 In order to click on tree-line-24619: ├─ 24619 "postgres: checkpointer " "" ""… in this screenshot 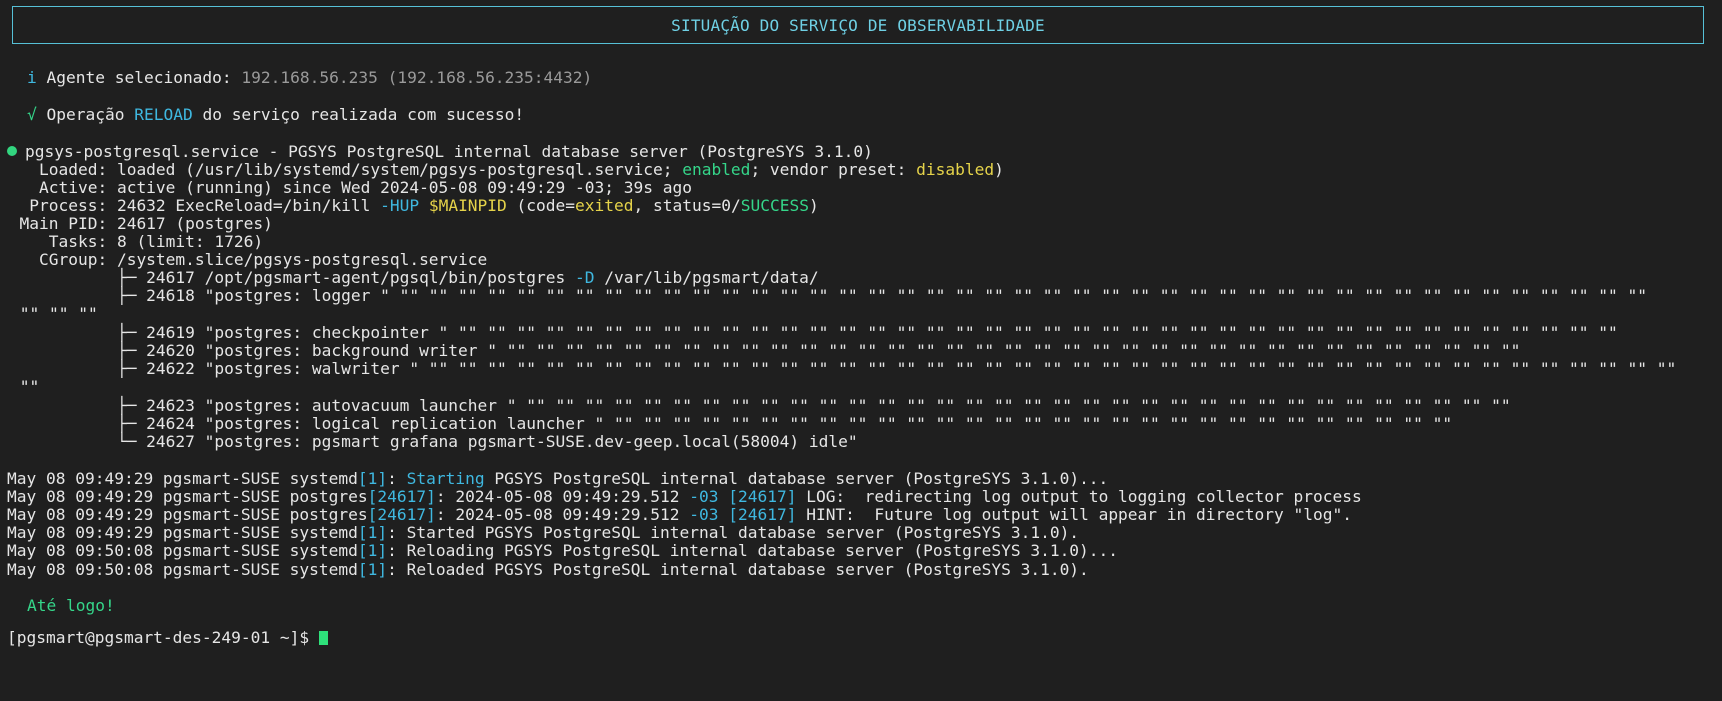, I will do `click(809, 332)`.